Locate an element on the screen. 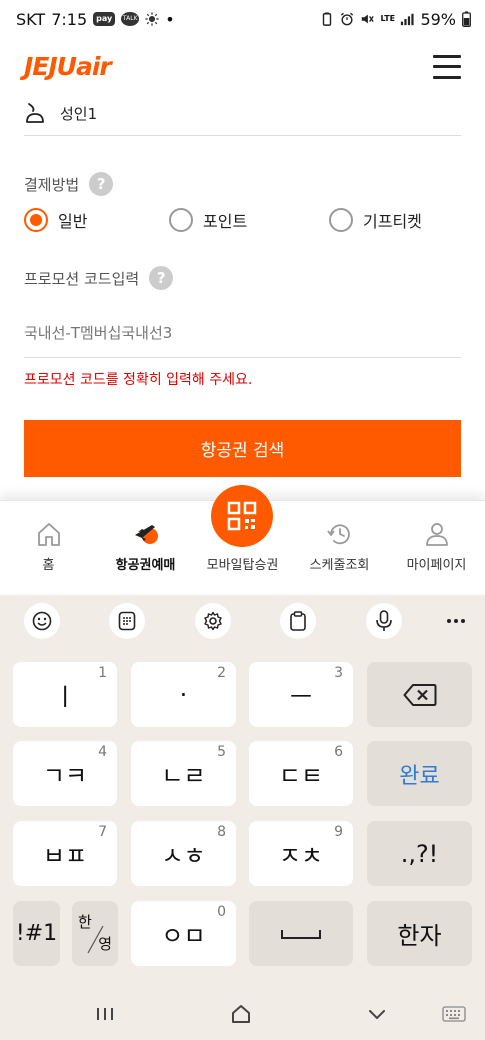 The image size is (485, 1040). keypad-icon is located at coordinates (127, 621).